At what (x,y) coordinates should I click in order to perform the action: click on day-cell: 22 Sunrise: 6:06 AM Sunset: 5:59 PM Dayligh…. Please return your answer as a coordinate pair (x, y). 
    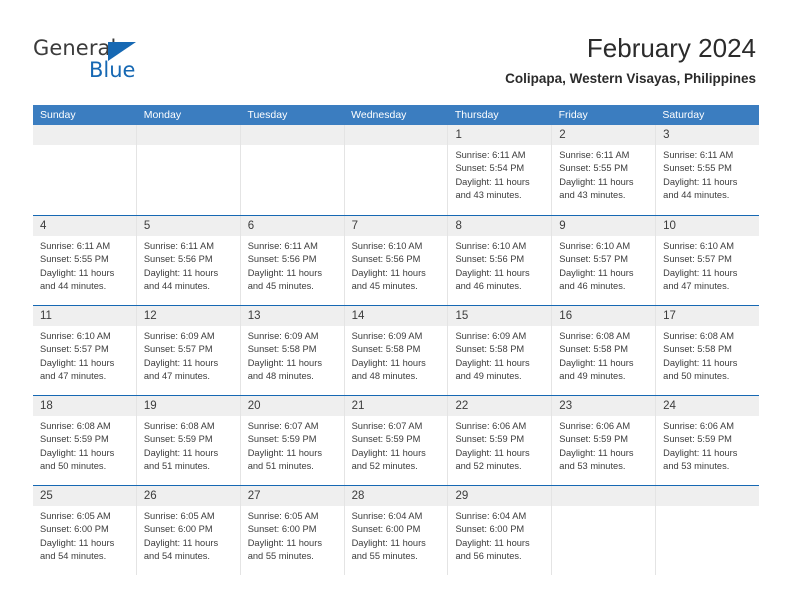
    Looking at the image, I should click on (500, 440).